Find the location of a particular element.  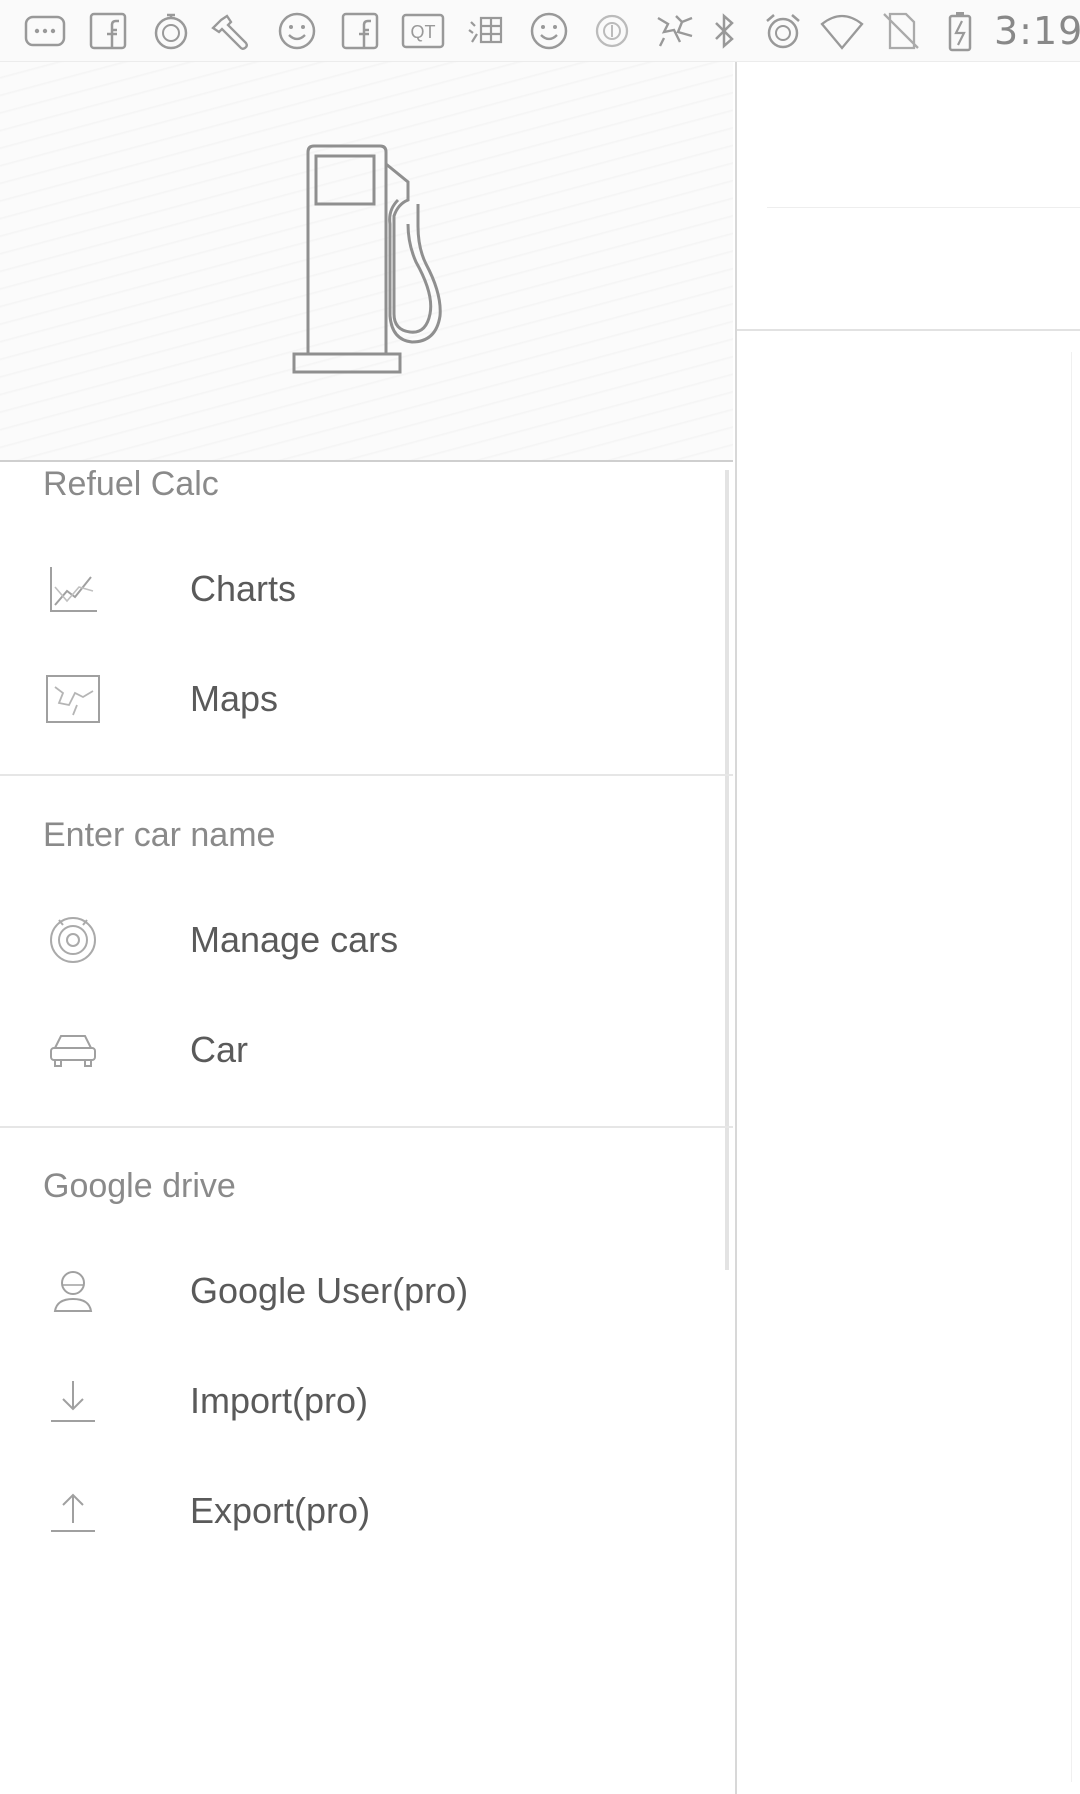

qt-icon: QT is located at coordinates (422, 30).